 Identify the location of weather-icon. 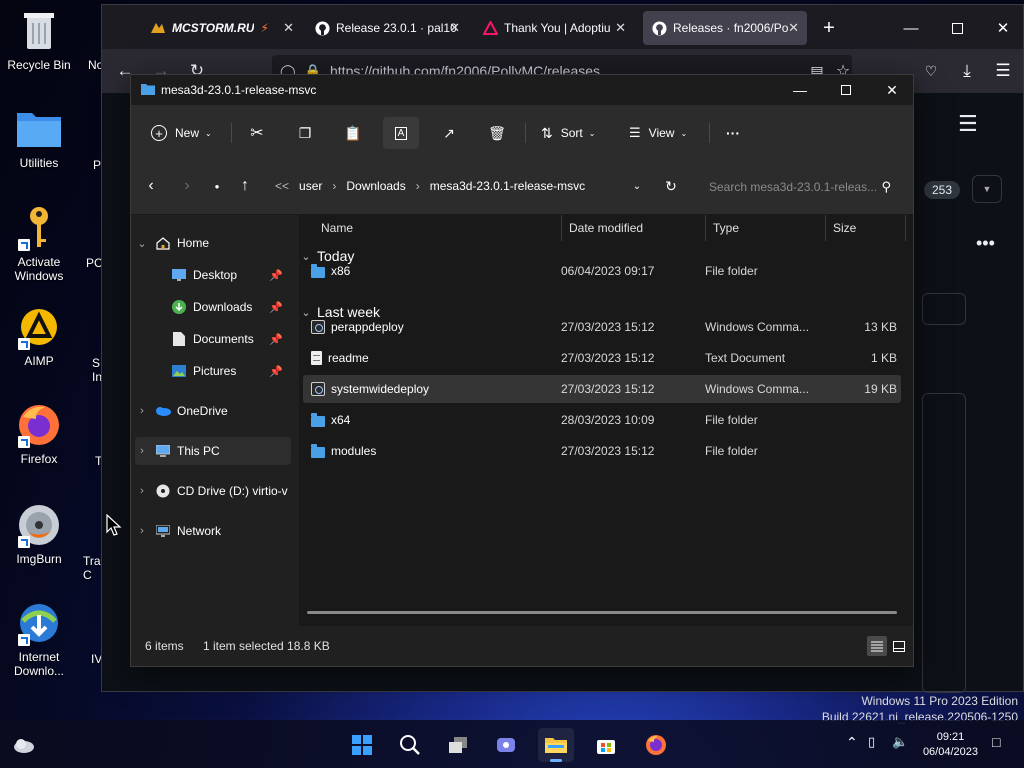
(24, 745).